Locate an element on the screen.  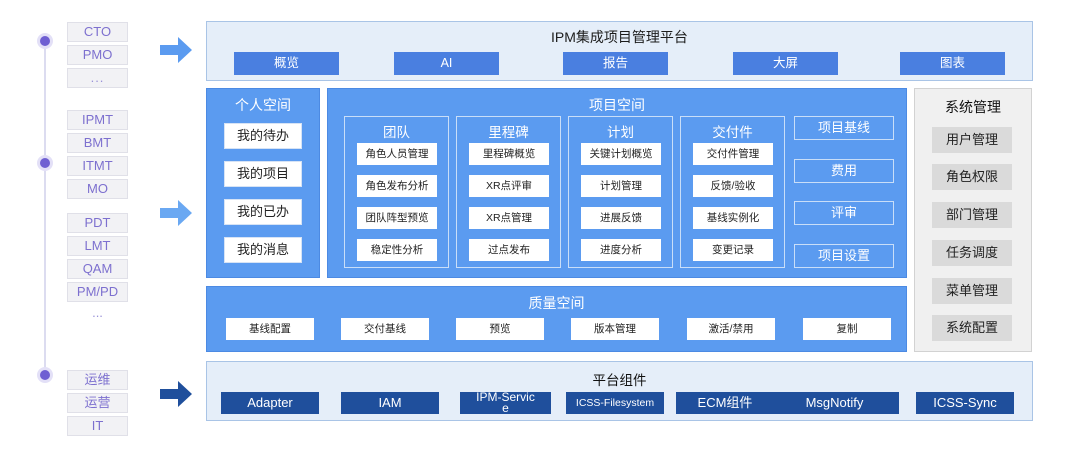
group-deliverable: 交付件 交付件管理 反馈/验收 基线实例化 变更记录 is located at coordinates (732, 192).